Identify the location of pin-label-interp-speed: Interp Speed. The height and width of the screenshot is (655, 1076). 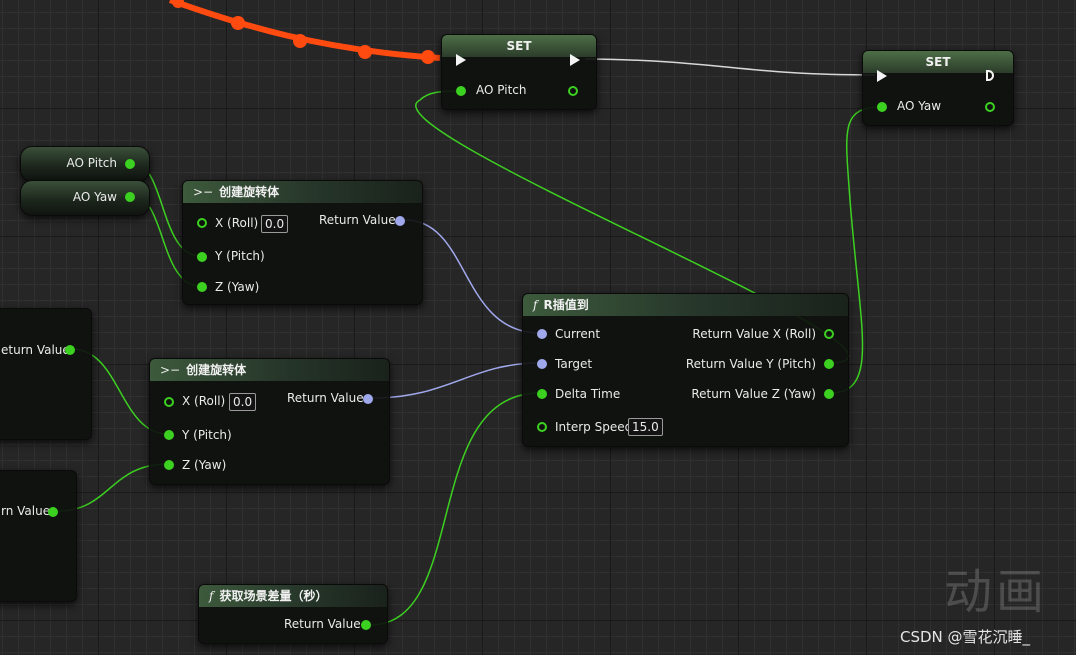
(594, 427).